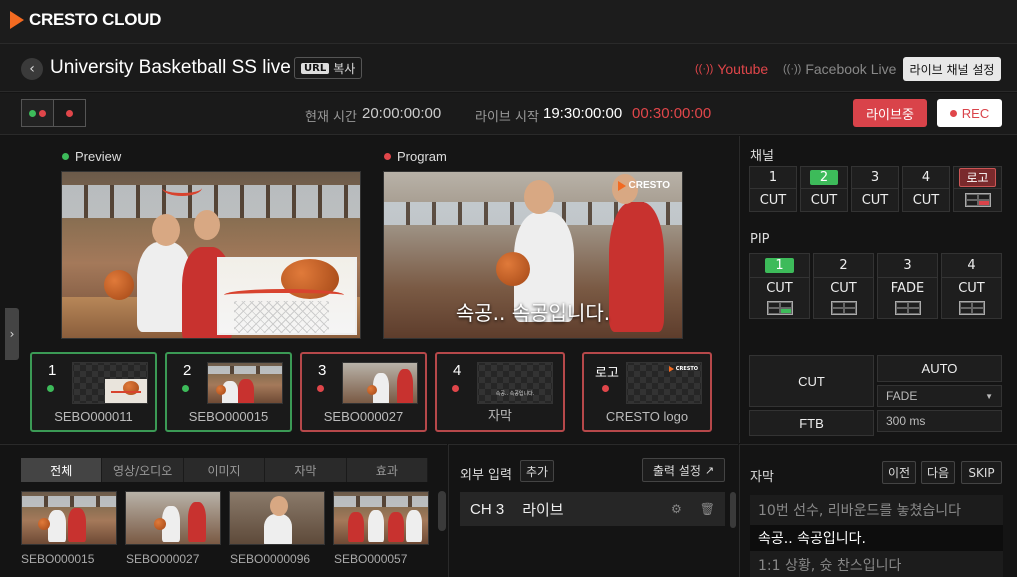 This screenshot has height=577, width=1017. I want to click on channel-2: 2 CUT, so click(824, 189).